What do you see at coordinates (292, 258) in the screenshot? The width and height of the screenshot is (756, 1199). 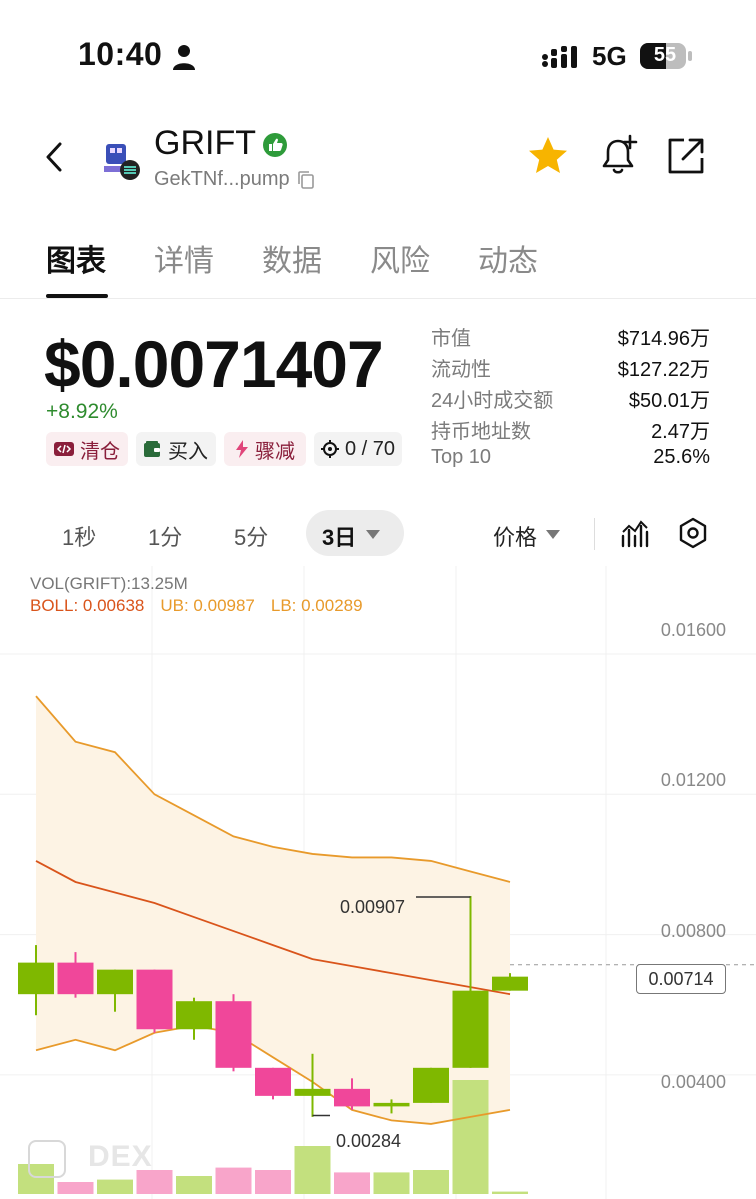 I see `tab-data: 数据` at bounding box center [292, 258].